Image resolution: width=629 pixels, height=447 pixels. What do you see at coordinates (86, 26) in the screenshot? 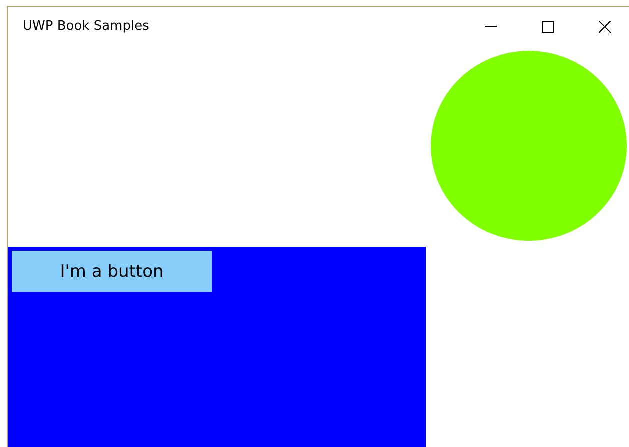
I see `window-title: UWP Book Samples` at bounding box center [86, 26].